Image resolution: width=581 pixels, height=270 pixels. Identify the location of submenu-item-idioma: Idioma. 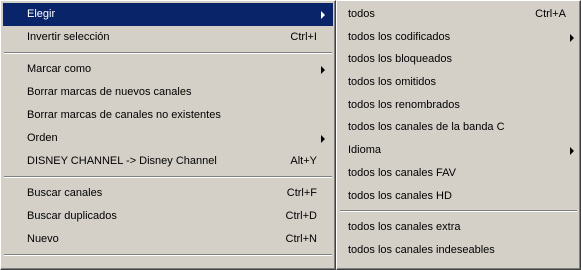
(458, 150).